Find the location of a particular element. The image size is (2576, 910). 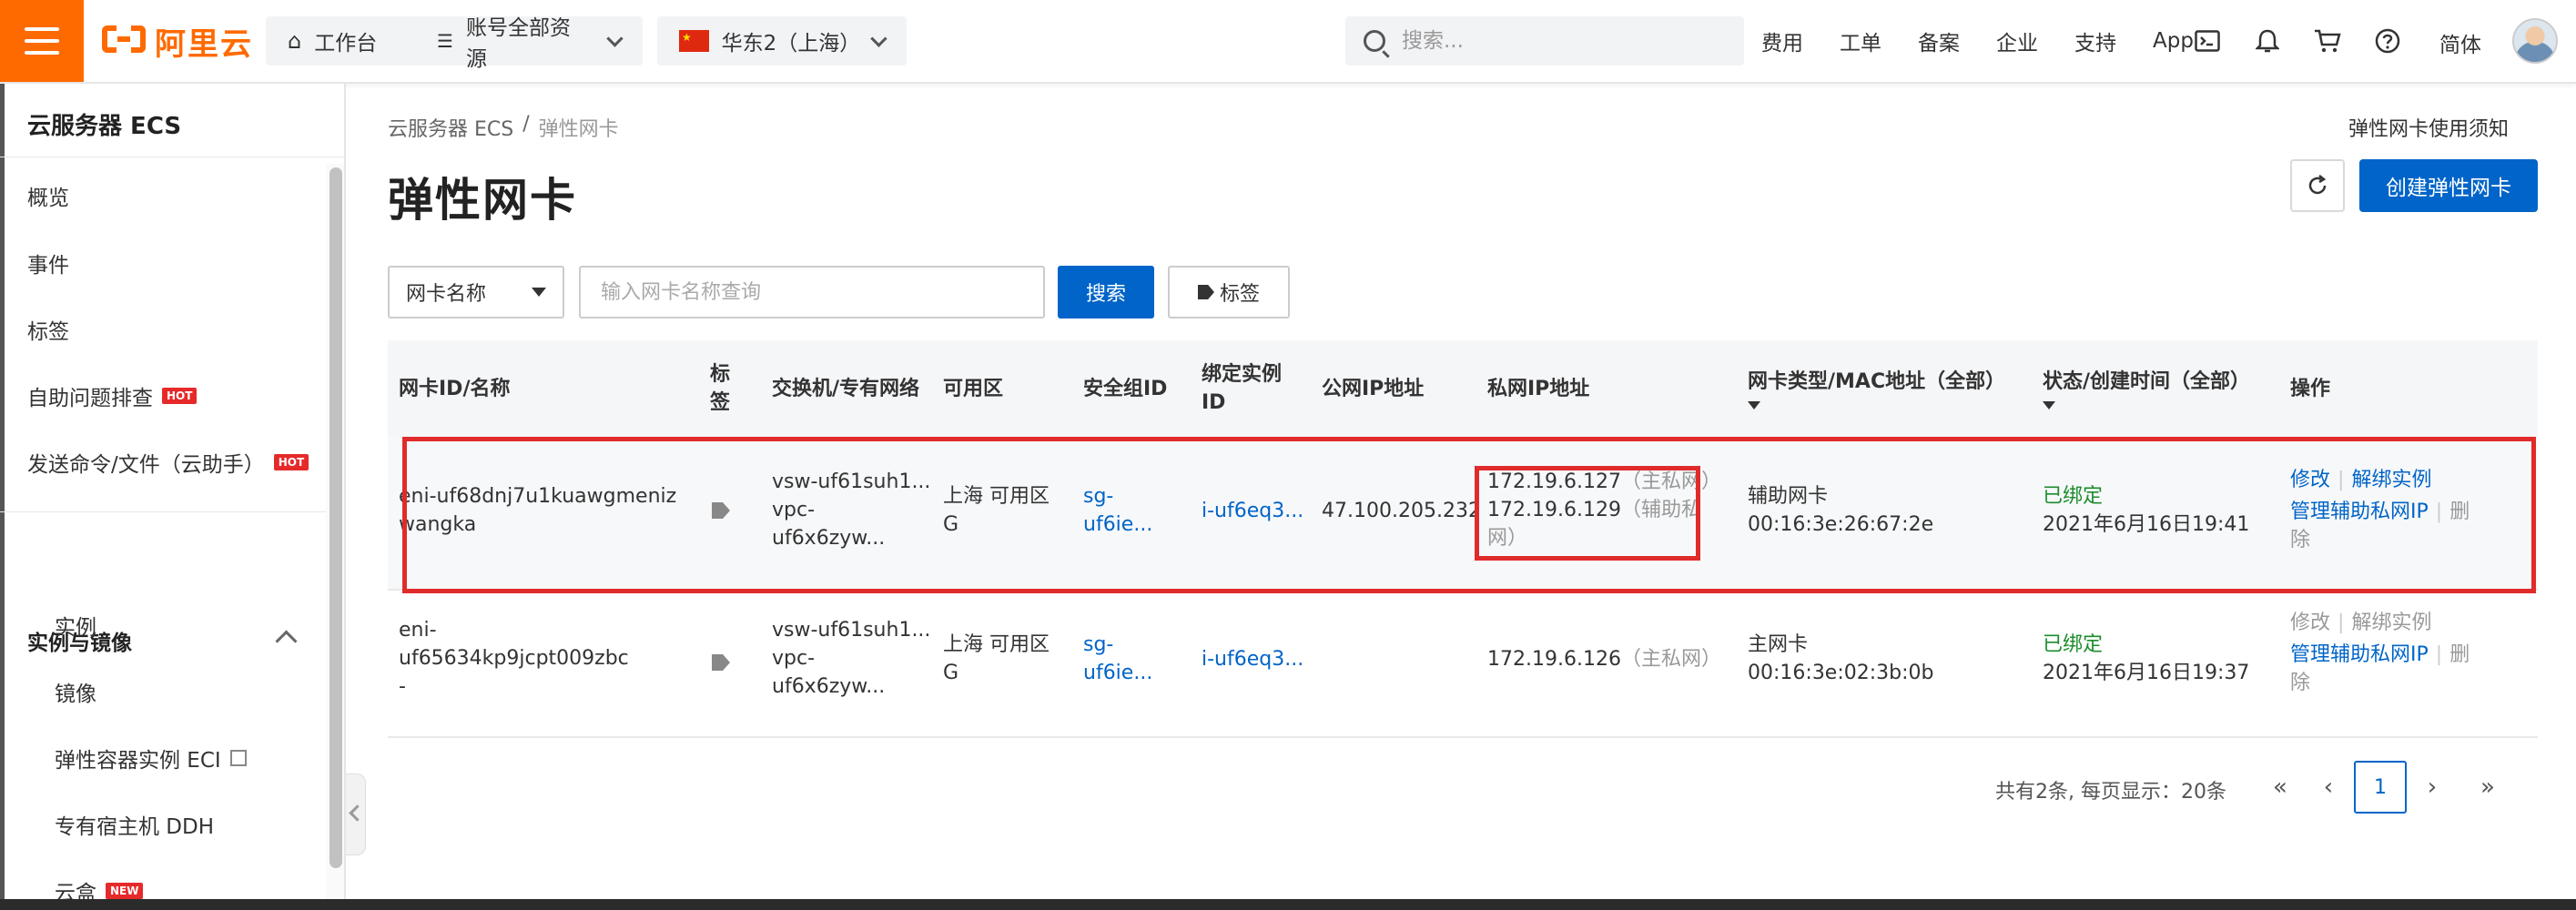

logo-text: 阿里云 is located at coordinates (204, 44).